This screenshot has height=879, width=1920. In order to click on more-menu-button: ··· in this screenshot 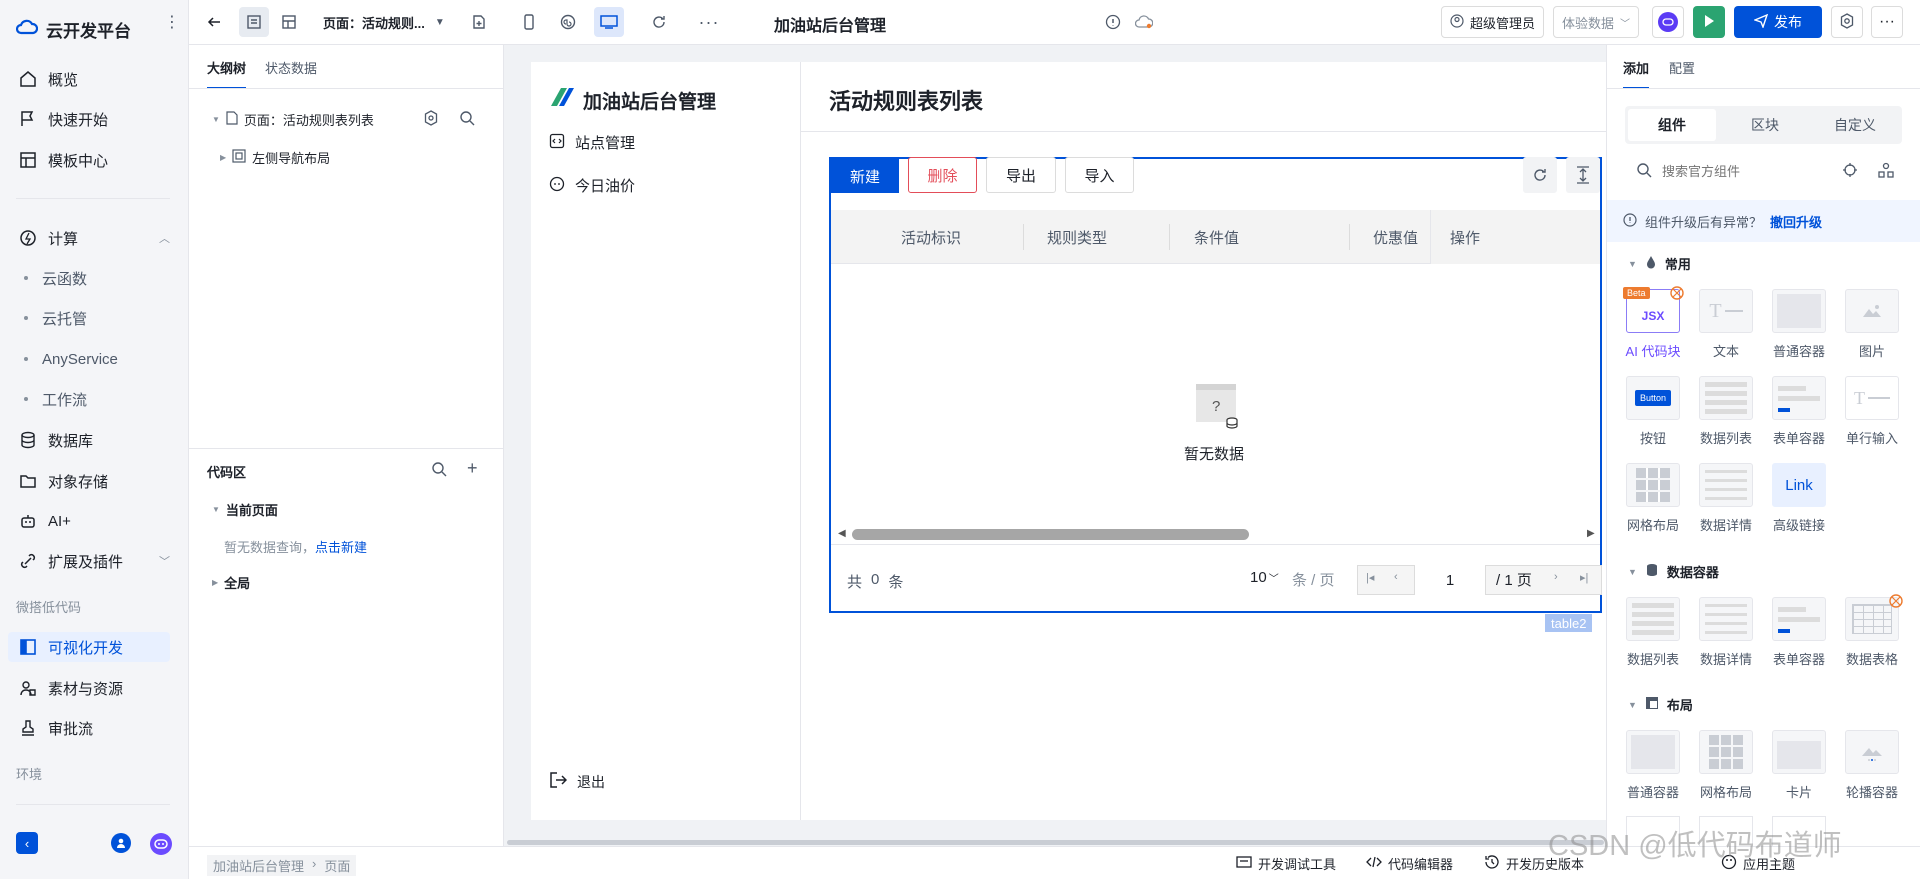, I will do `click(1887, 22)`.